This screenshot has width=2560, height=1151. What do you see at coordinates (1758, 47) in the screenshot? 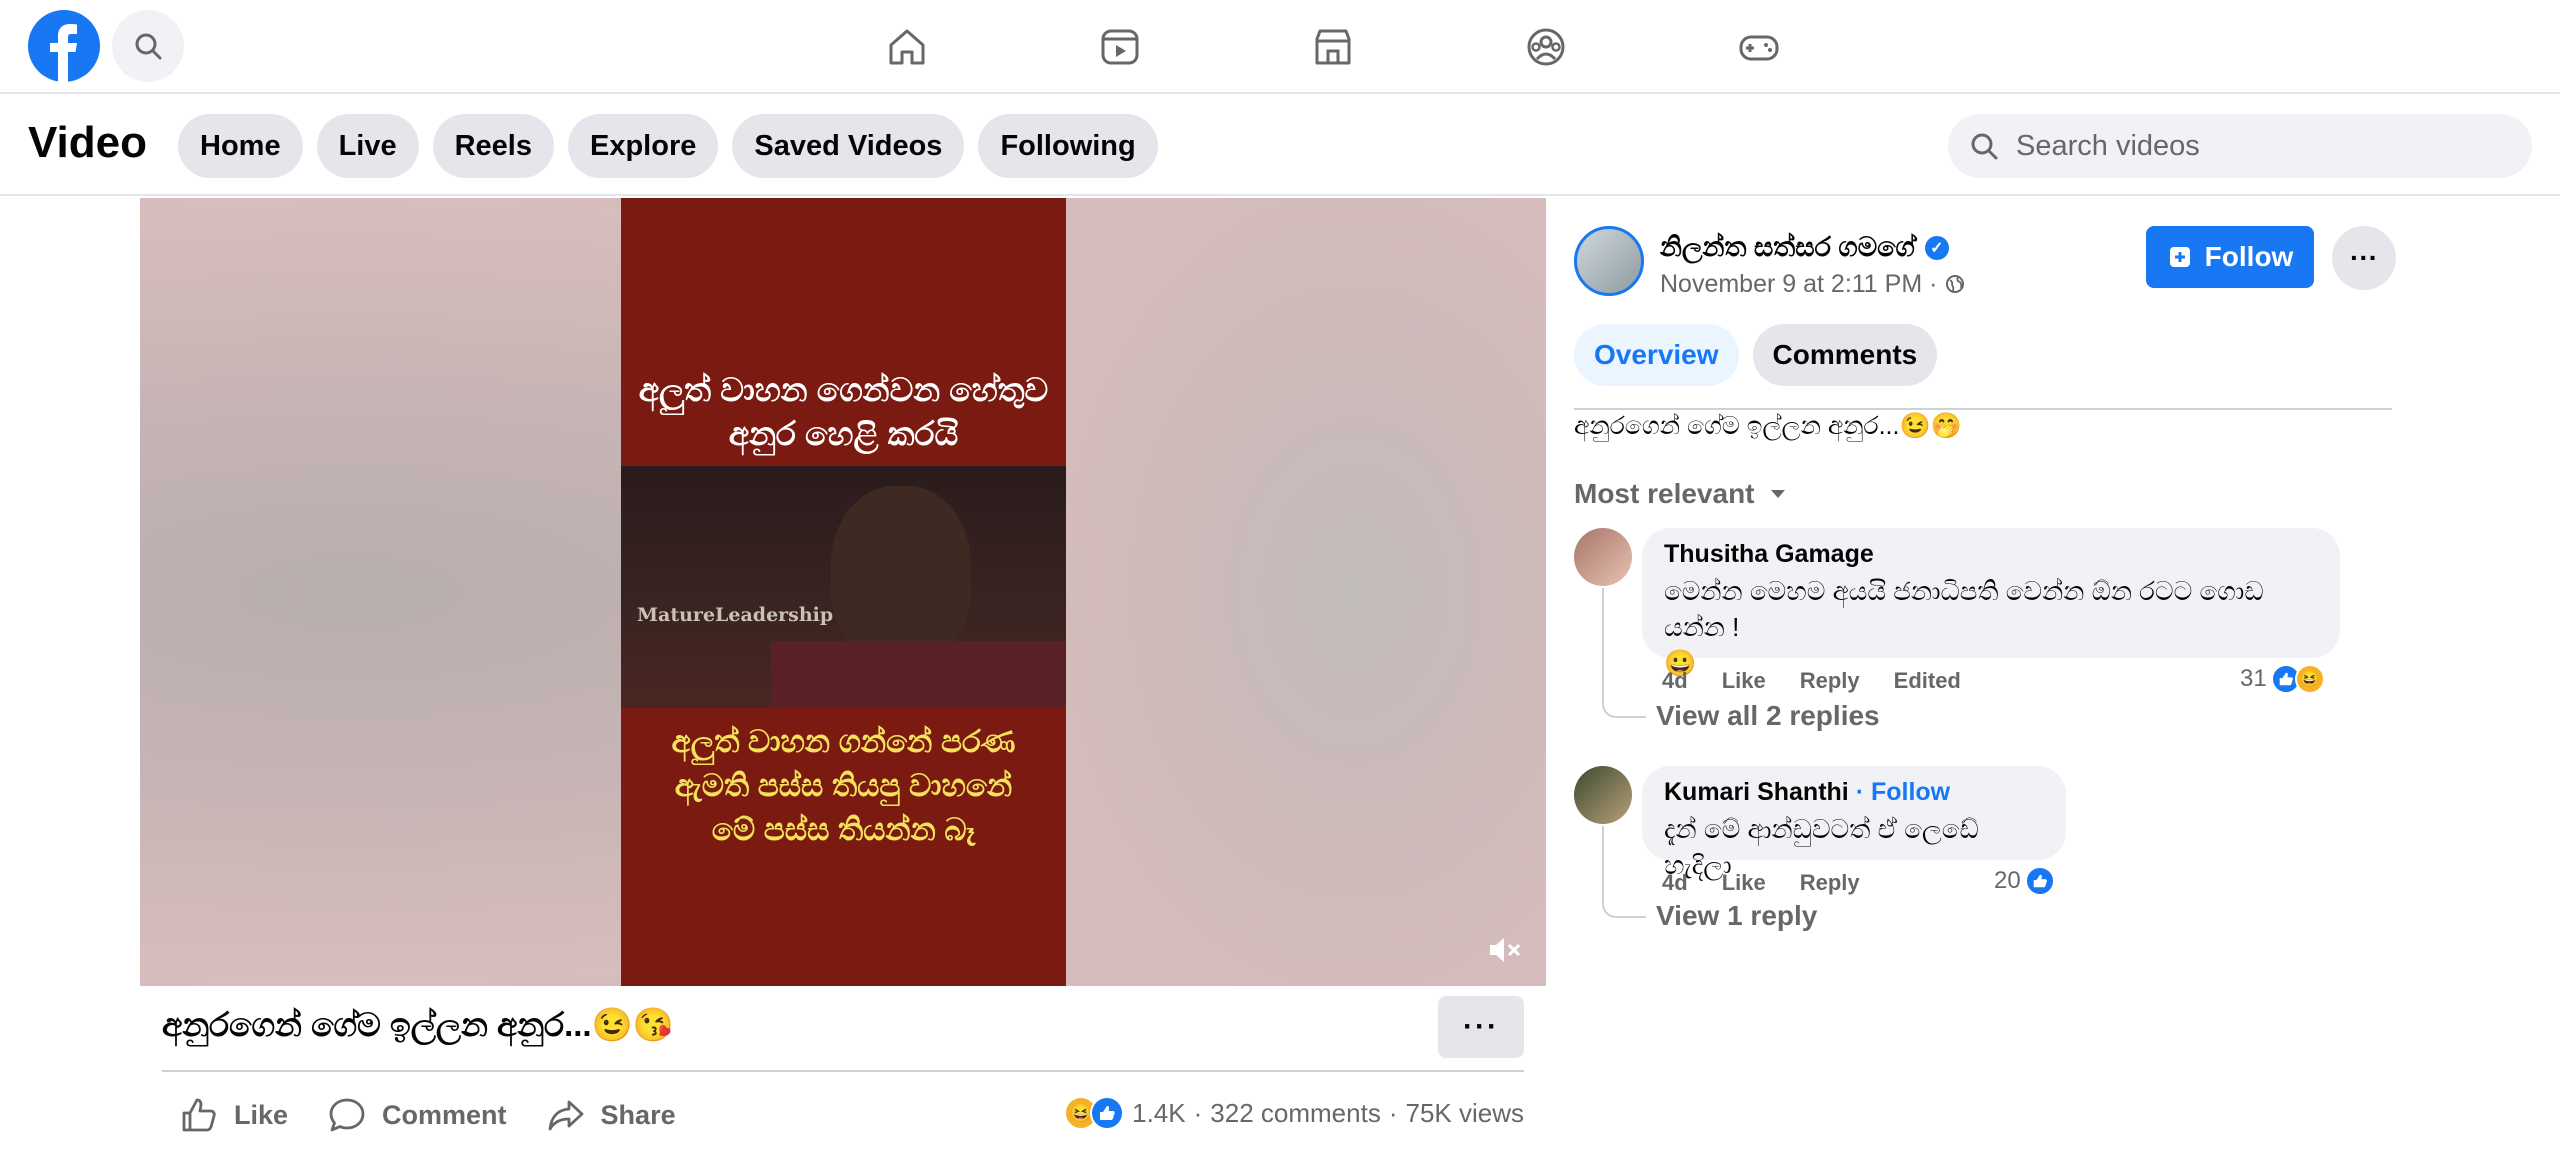
I see `gaming-icon` at bounding box center [1758, 47].